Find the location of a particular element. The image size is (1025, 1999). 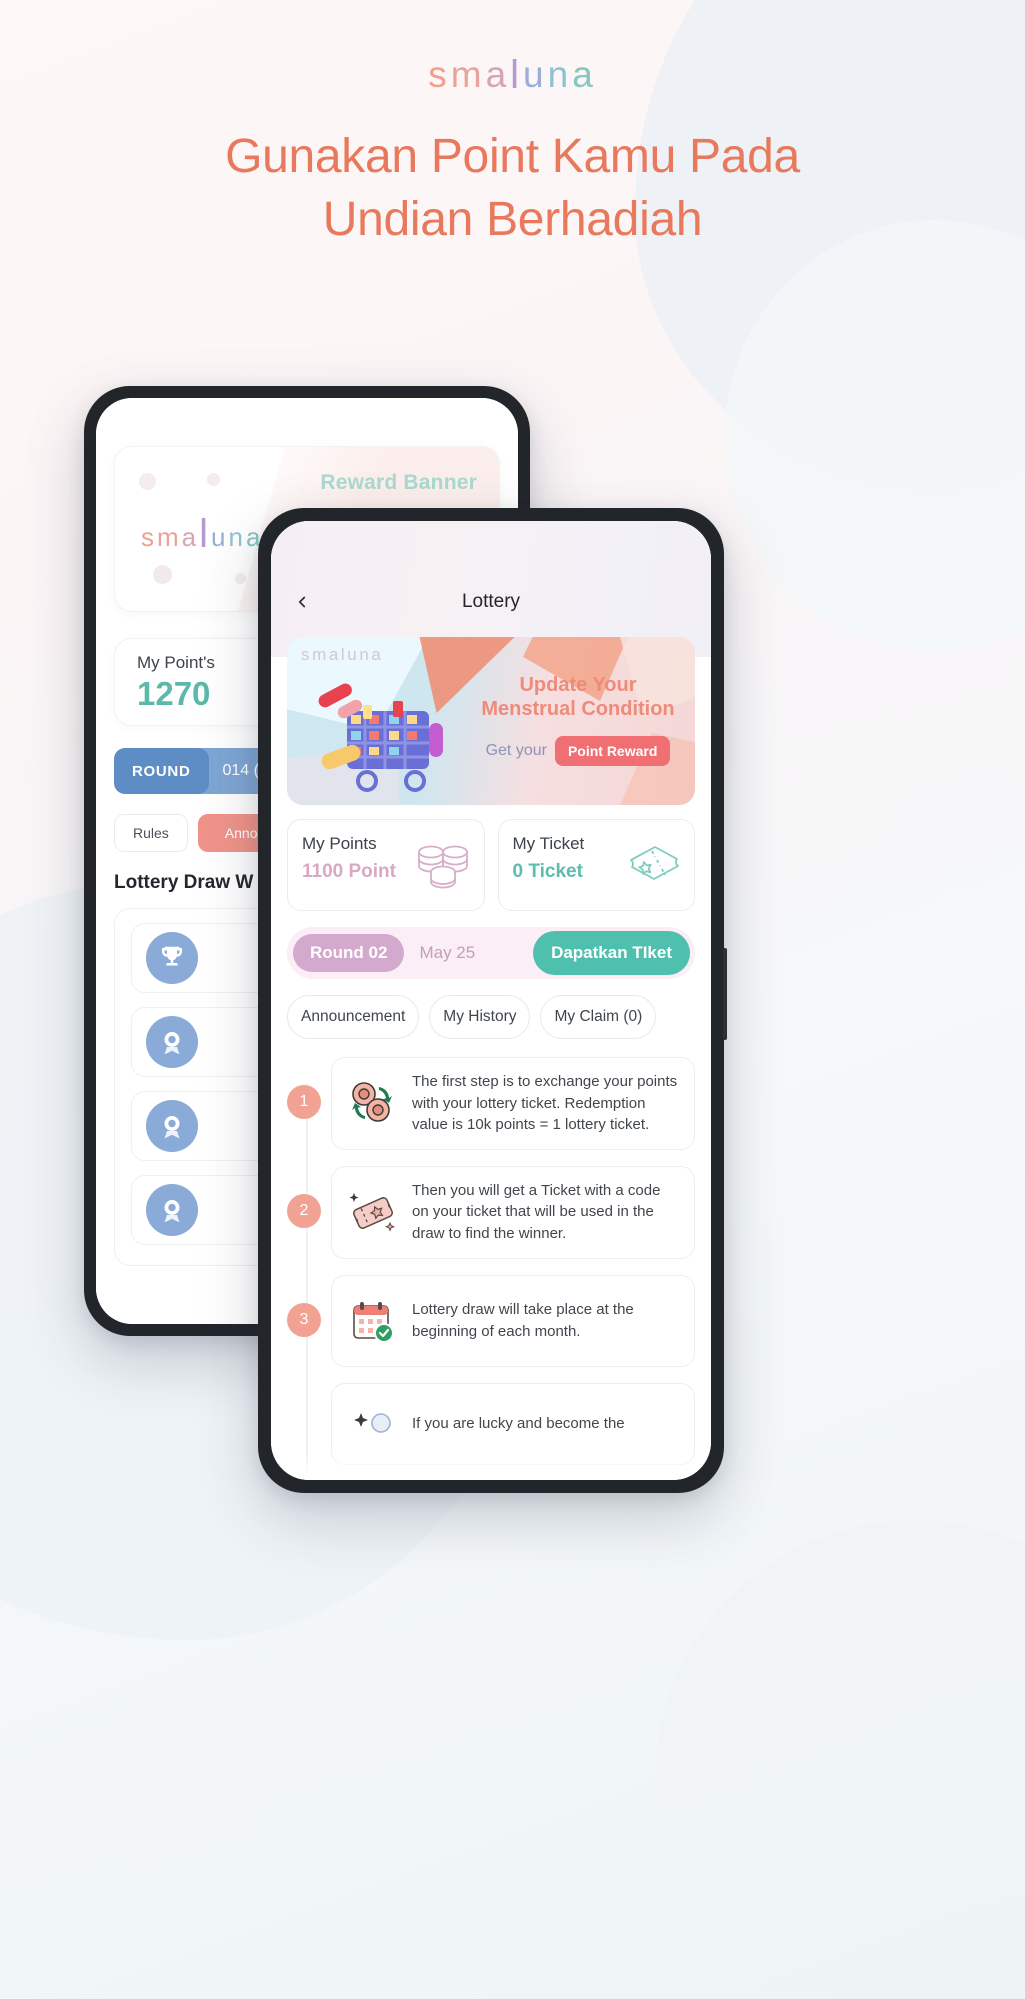

page-title: Lottery is located at coordinates (491, 601).